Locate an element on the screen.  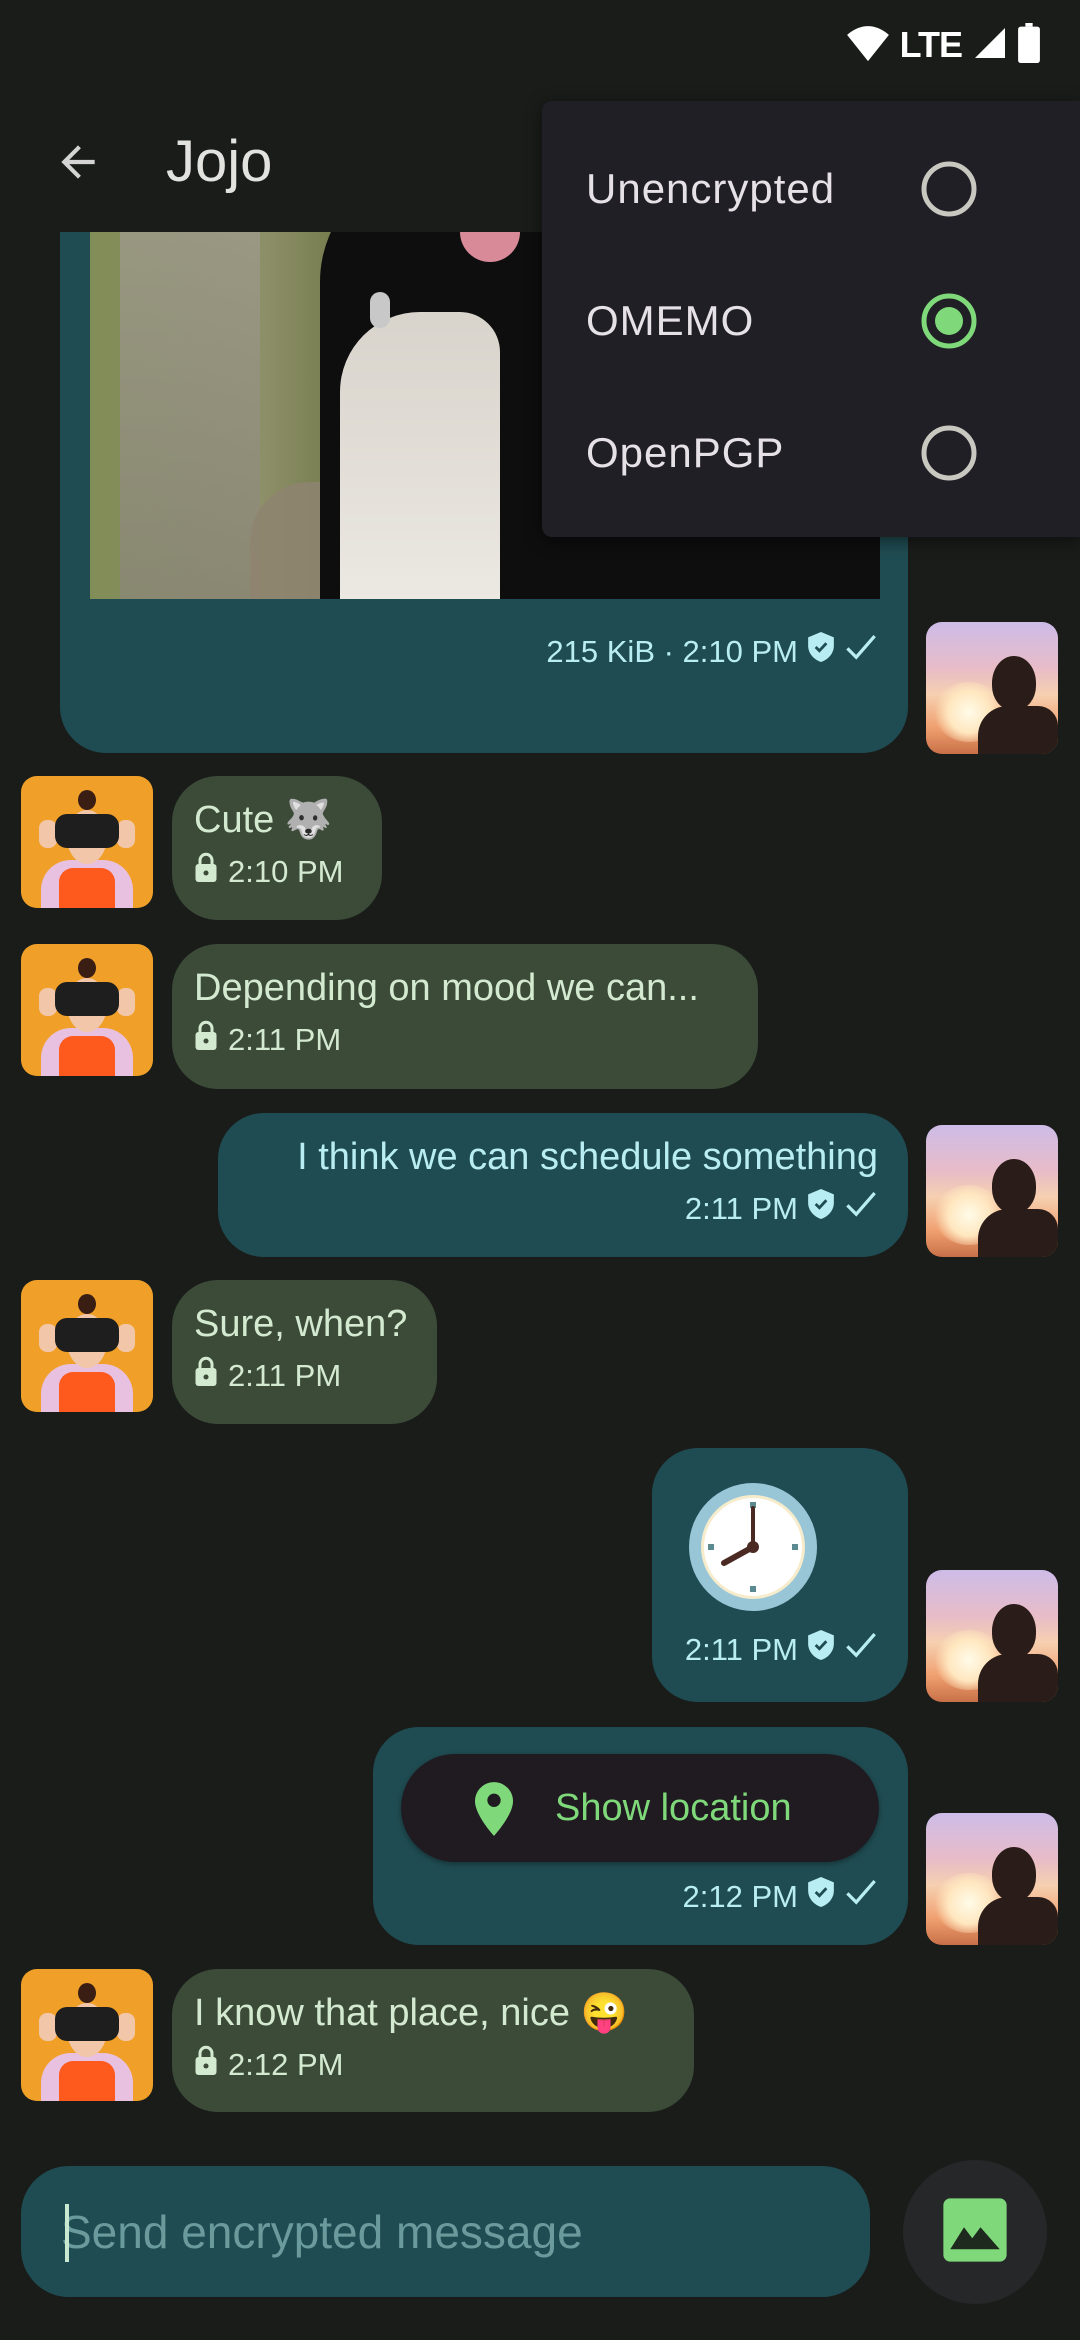
message-composer is located at coordinates (445, 2231).